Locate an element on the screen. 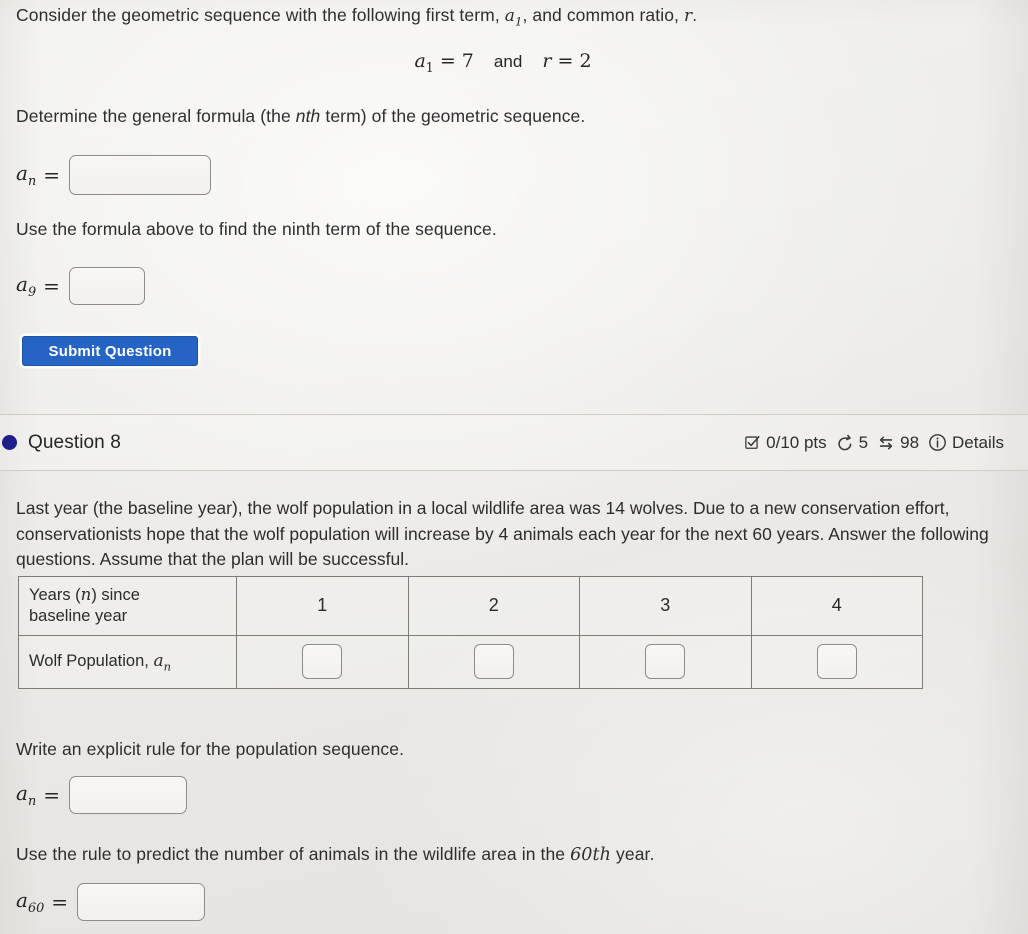 The image size is (1028, 934). population-label-text: Wolf Population, is located at coordinates (91, 660).